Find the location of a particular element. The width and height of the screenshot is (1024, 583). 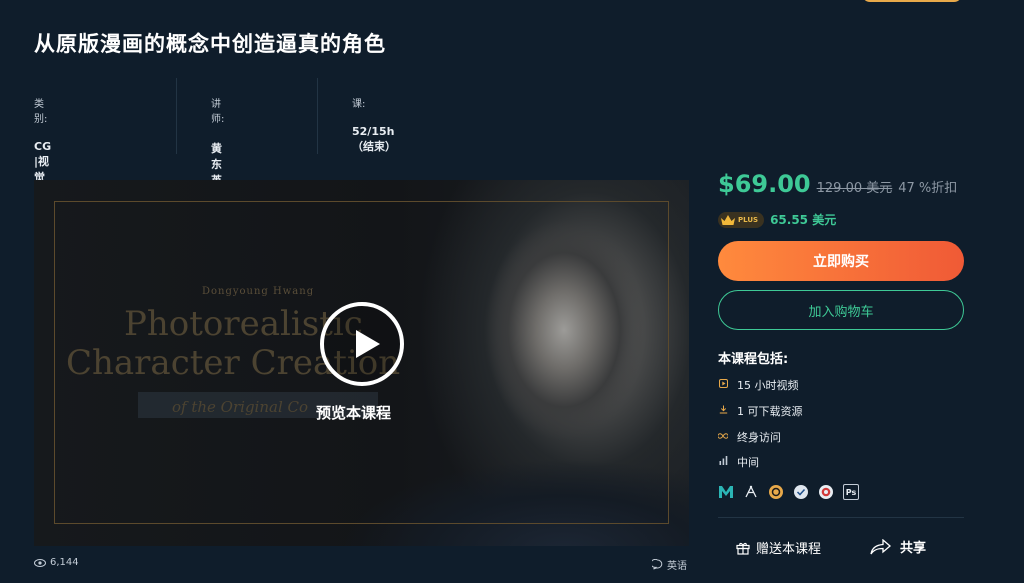

feature-lifetime-access: 终身访问 is located at coordinates (749, 437).